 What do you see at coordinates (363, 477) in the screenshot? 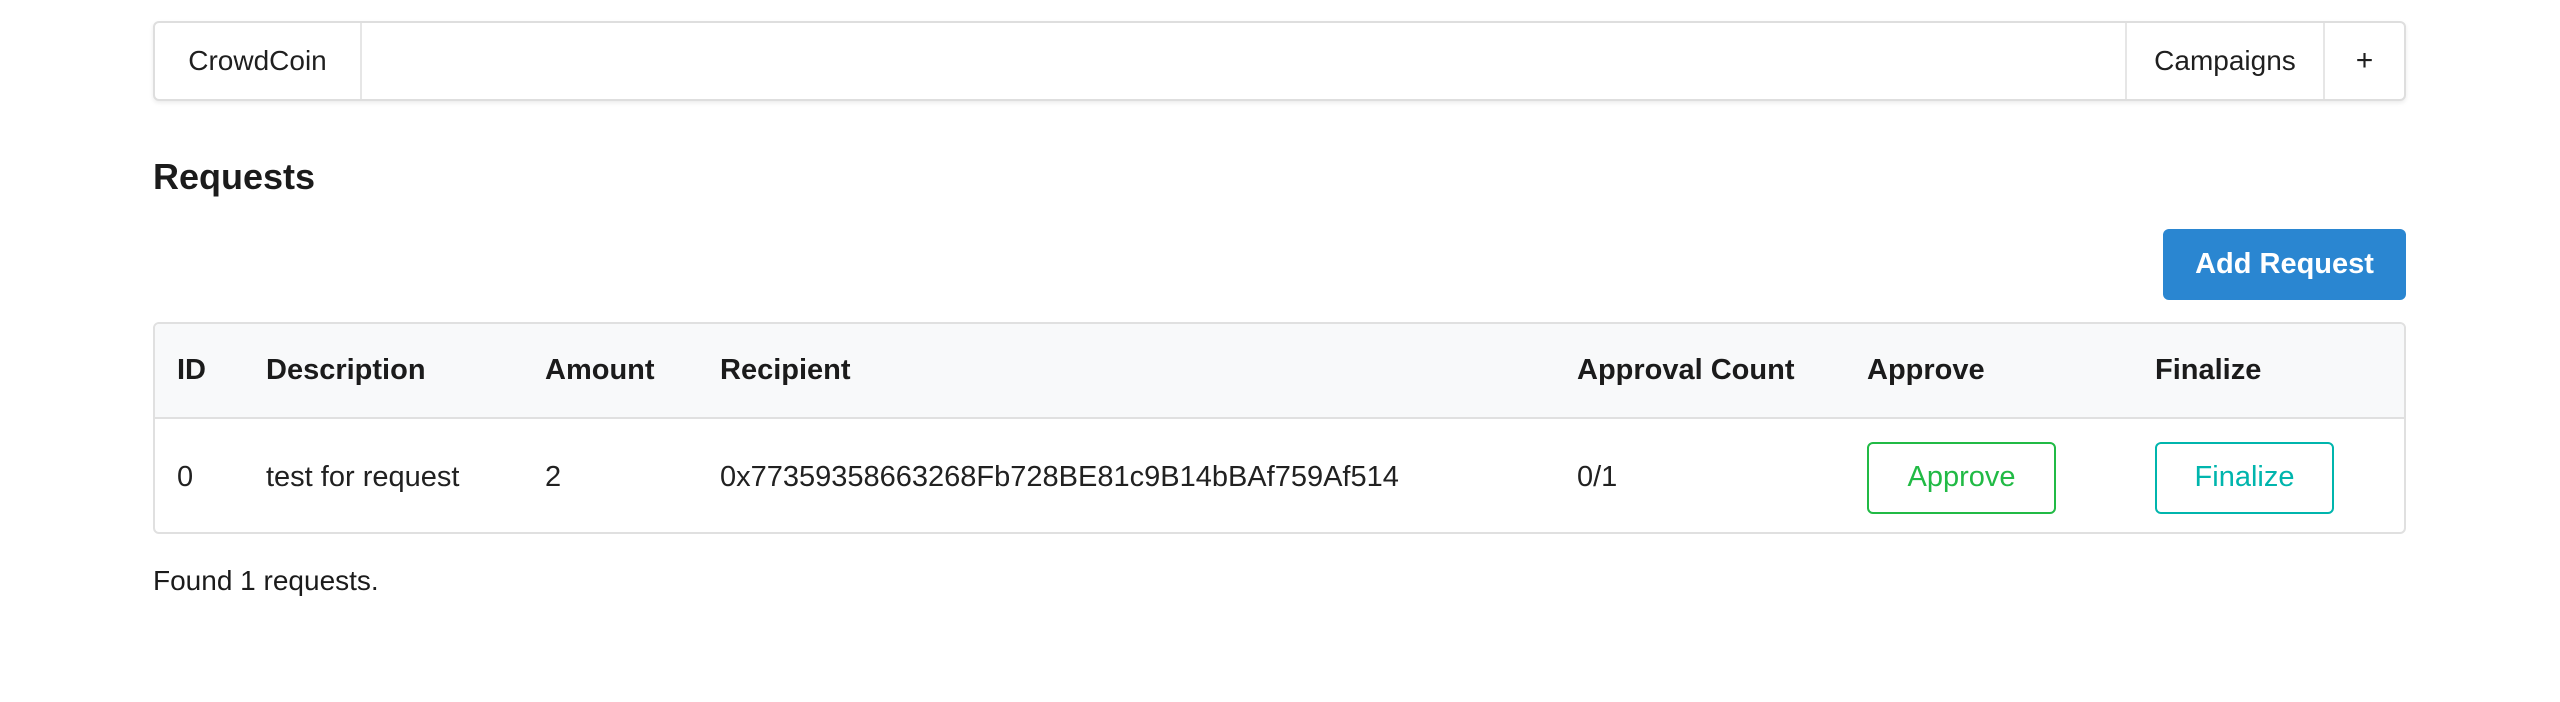
I see `cell-description: test for request` at bounding box center [363, 477].